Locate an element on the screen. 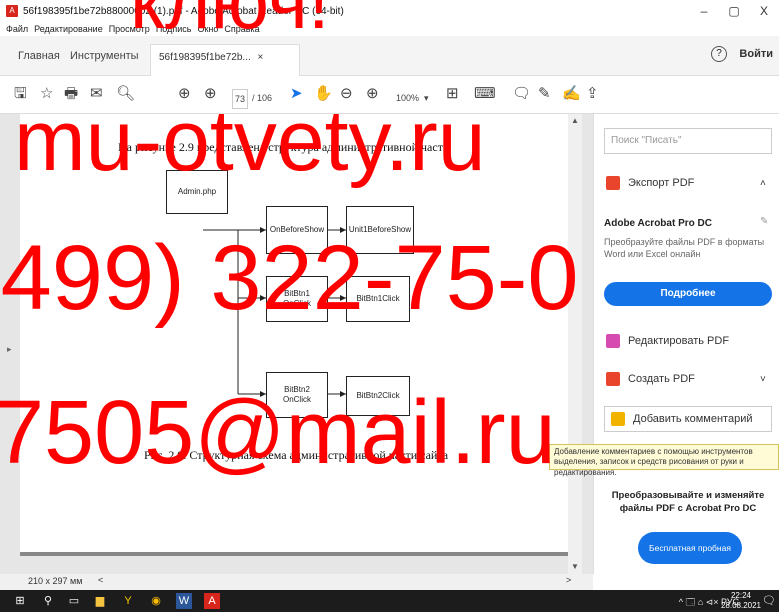 This screenshot has width=779, height=612. tool-add-comment-label: Добавить комментарий is located at coordinates (693, 419).